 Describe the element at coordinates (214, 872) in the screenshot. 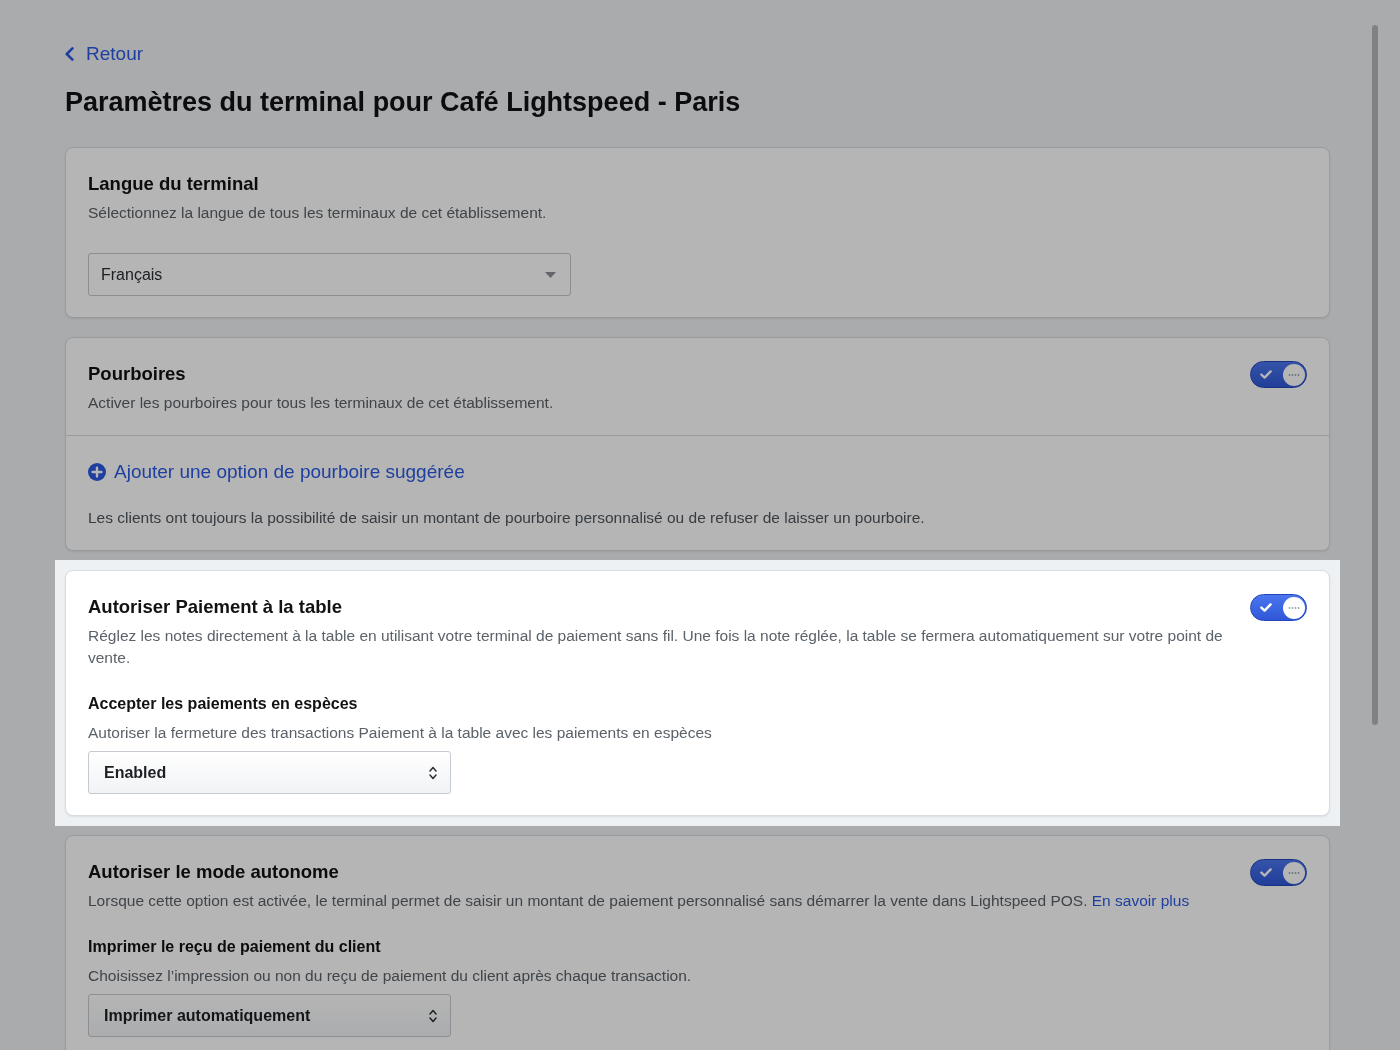

I see `card-title: Autoriser le mode autonome` at that location.